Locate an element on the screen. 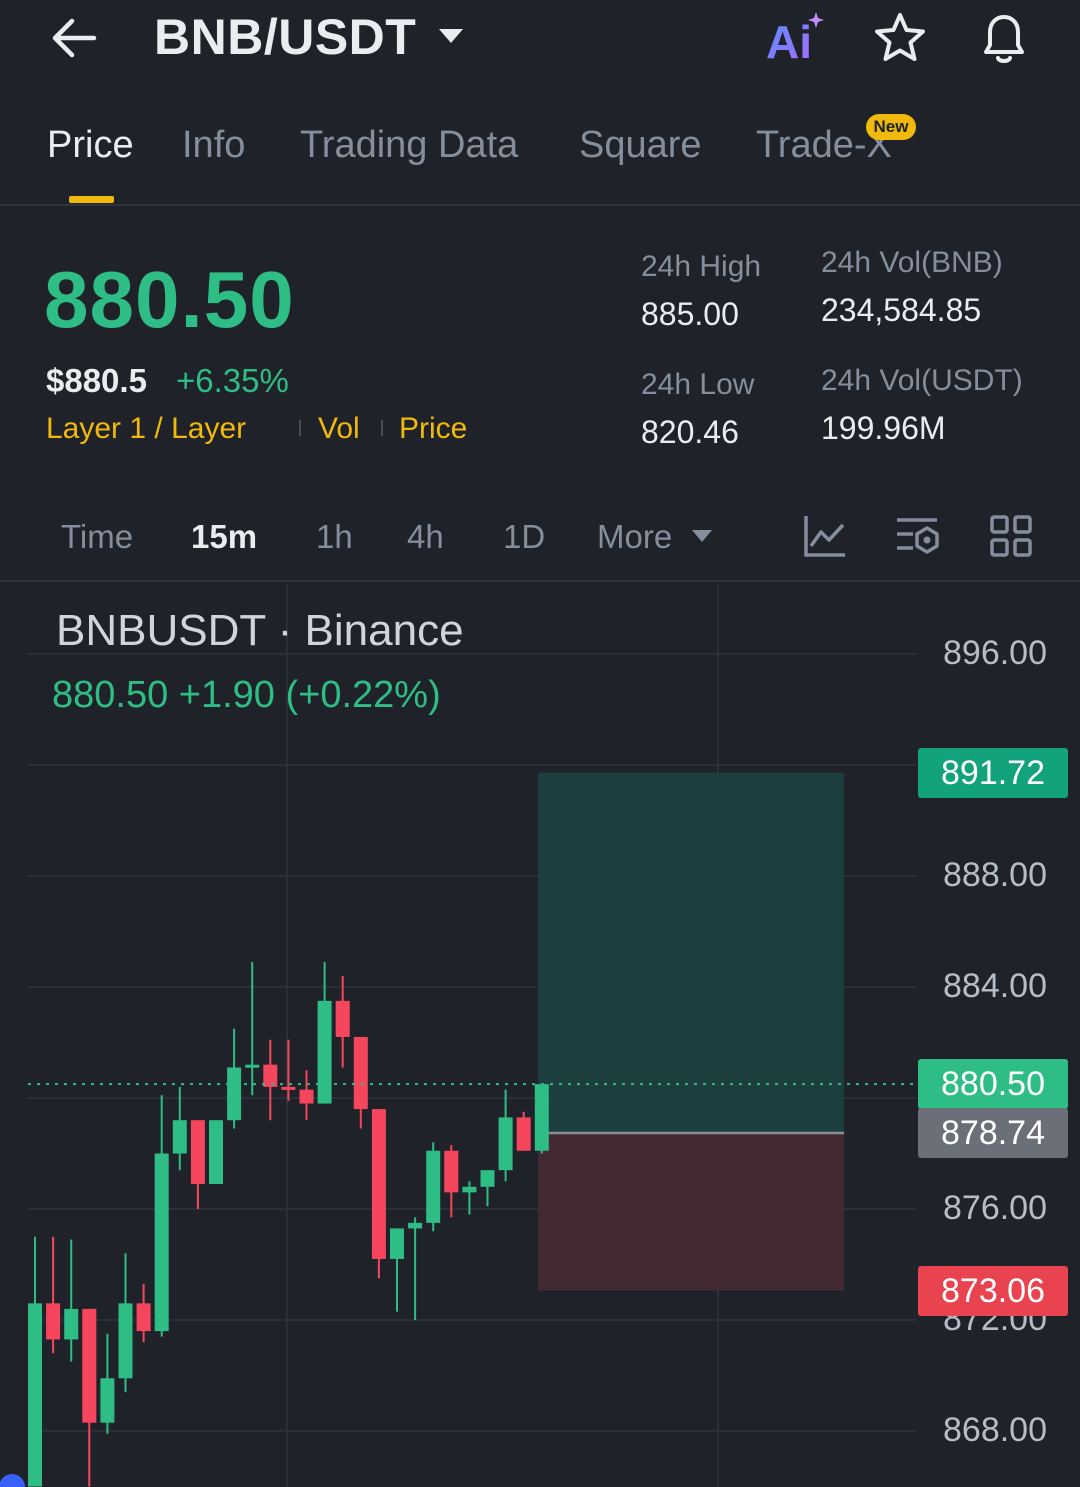 The image size is (1080, 1487). usd-price: $880.5 is located at coordinates (96, 380).